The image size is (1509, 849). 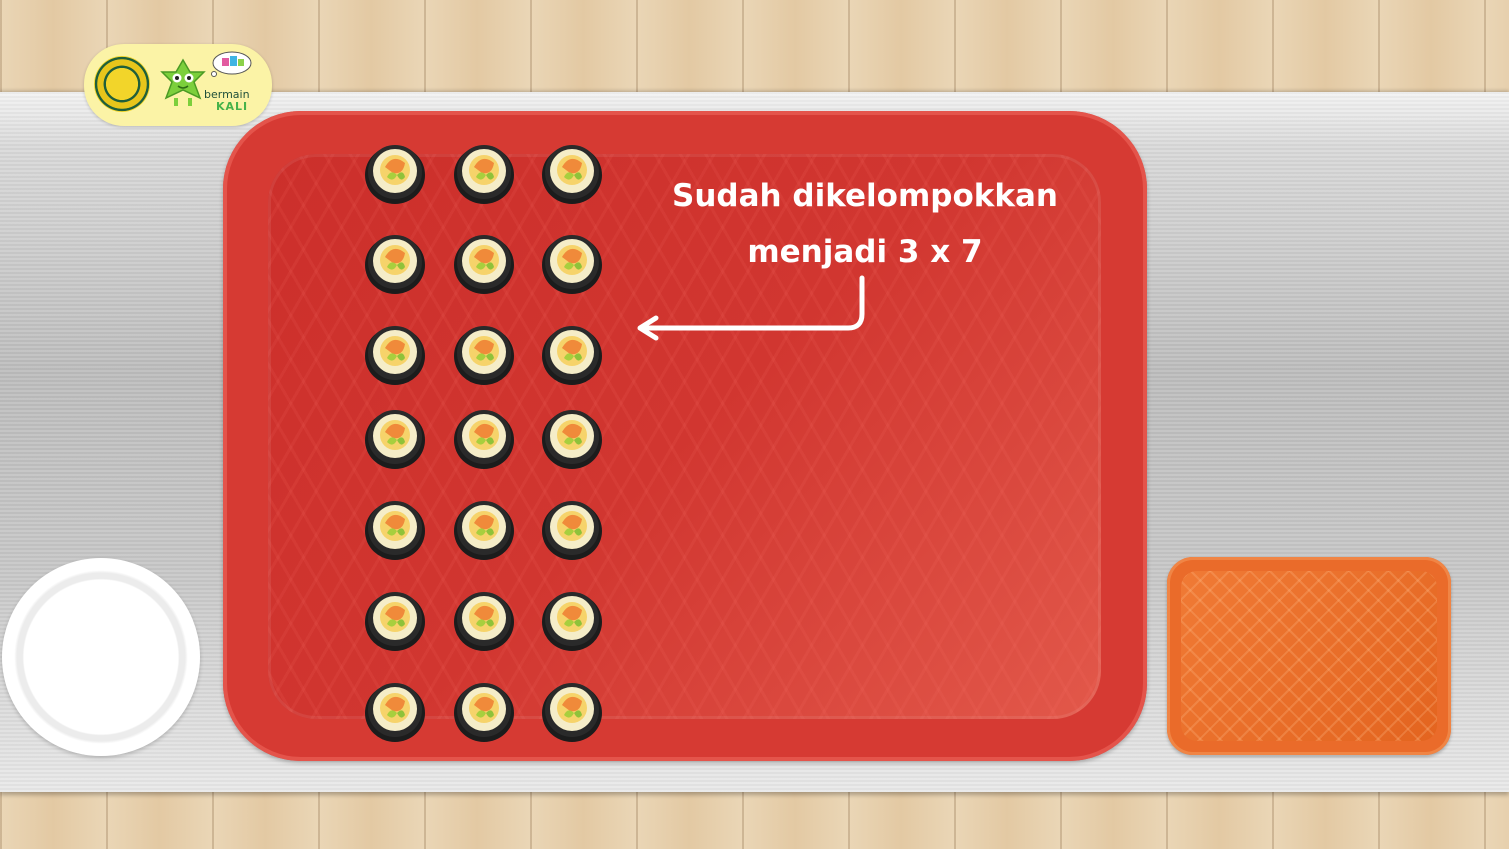 I want to click on caption-line-1: Sudah dikelompokkan, so click(x=865, y=196).